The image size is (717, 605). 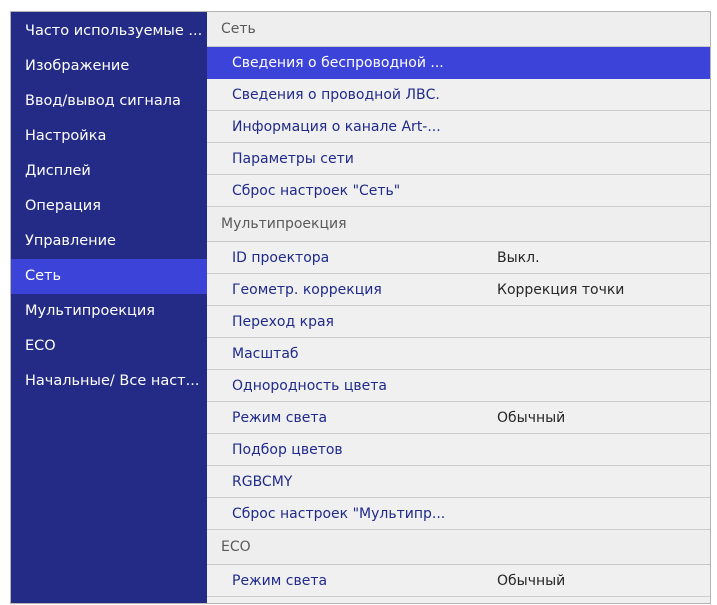 What do you see at coordinates (458, 482) in the screenshot?
I see `menu-item-rgbcmy: RGBCMY` at bounding box center [458, 482].